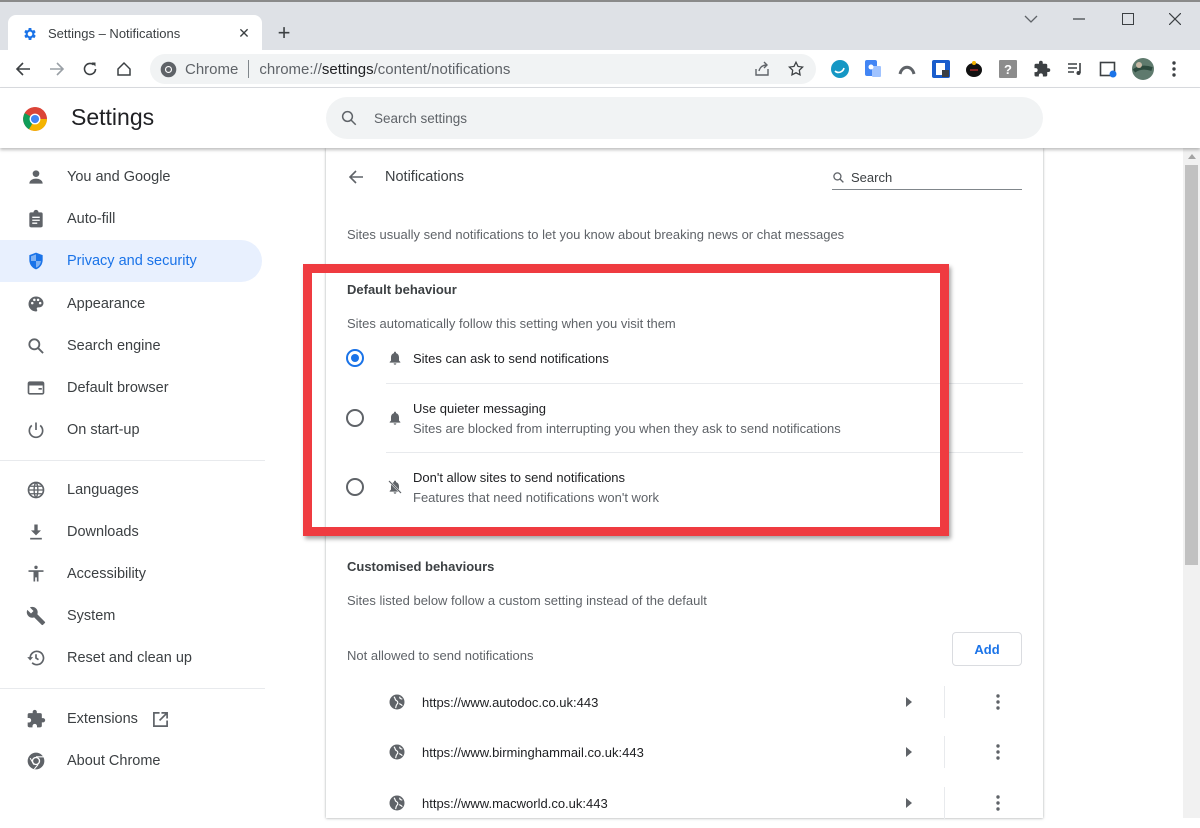  Describe the element at coordinates (941, 69) in the screenshot. I see `lock-extension-icon` at that location.